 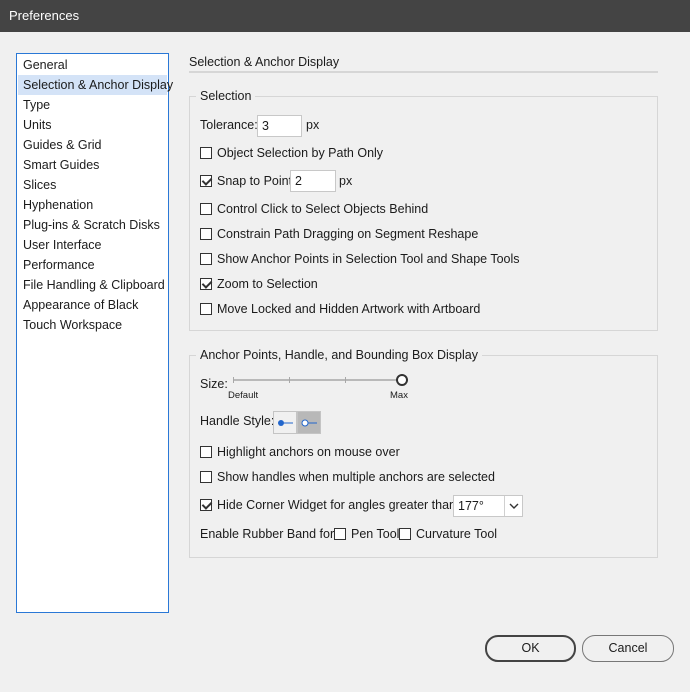 What do you see at coordinates (300, 153) in the screenshot?
I see `object-selection-by-path-label: Object Selection by Path Only` at bounding box center [300, 153].